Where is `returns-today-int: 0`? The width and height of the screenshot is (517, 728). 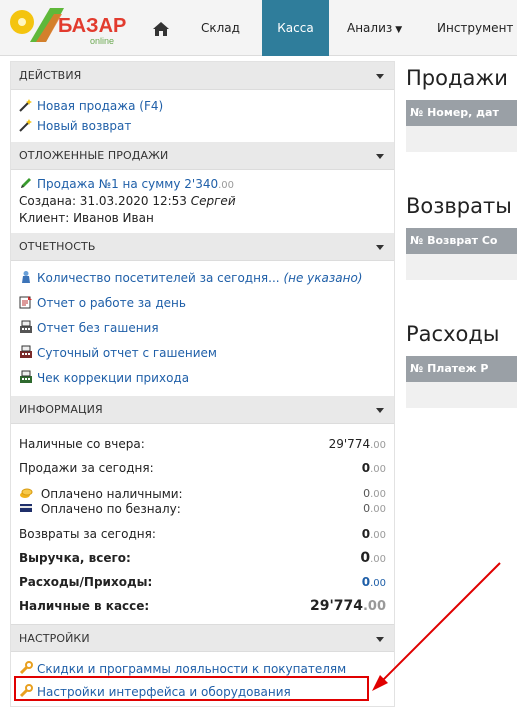
returns-today-int: 0 is located at coordinates (366, 534).